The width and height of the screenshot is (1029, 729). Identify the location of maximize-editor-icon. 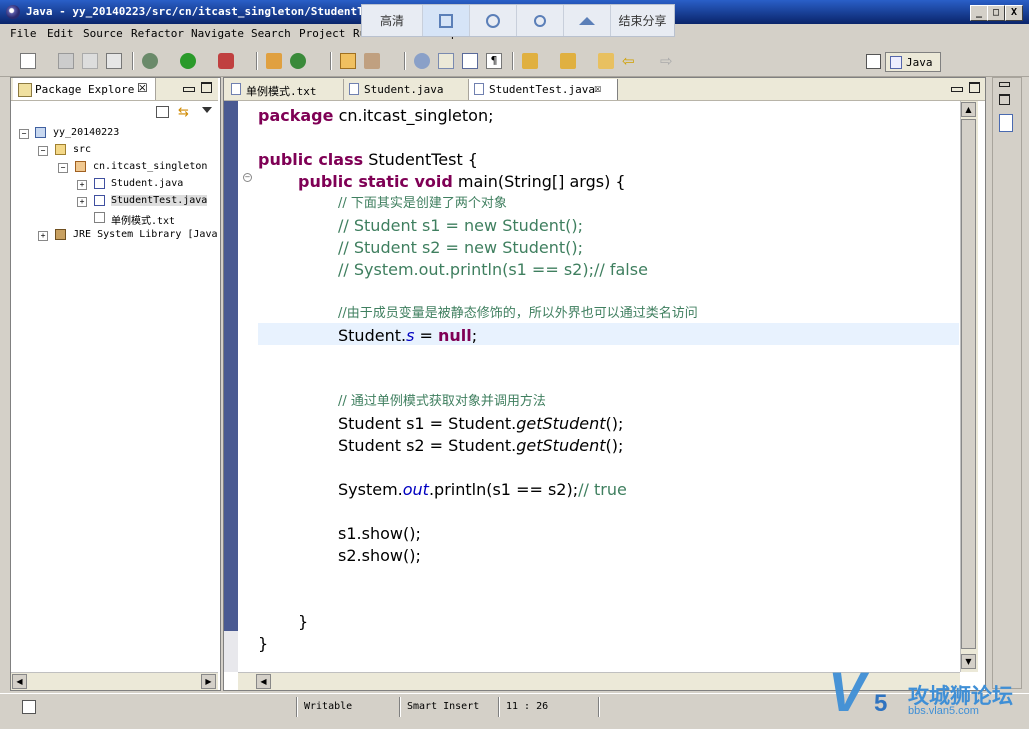
(974, 87).